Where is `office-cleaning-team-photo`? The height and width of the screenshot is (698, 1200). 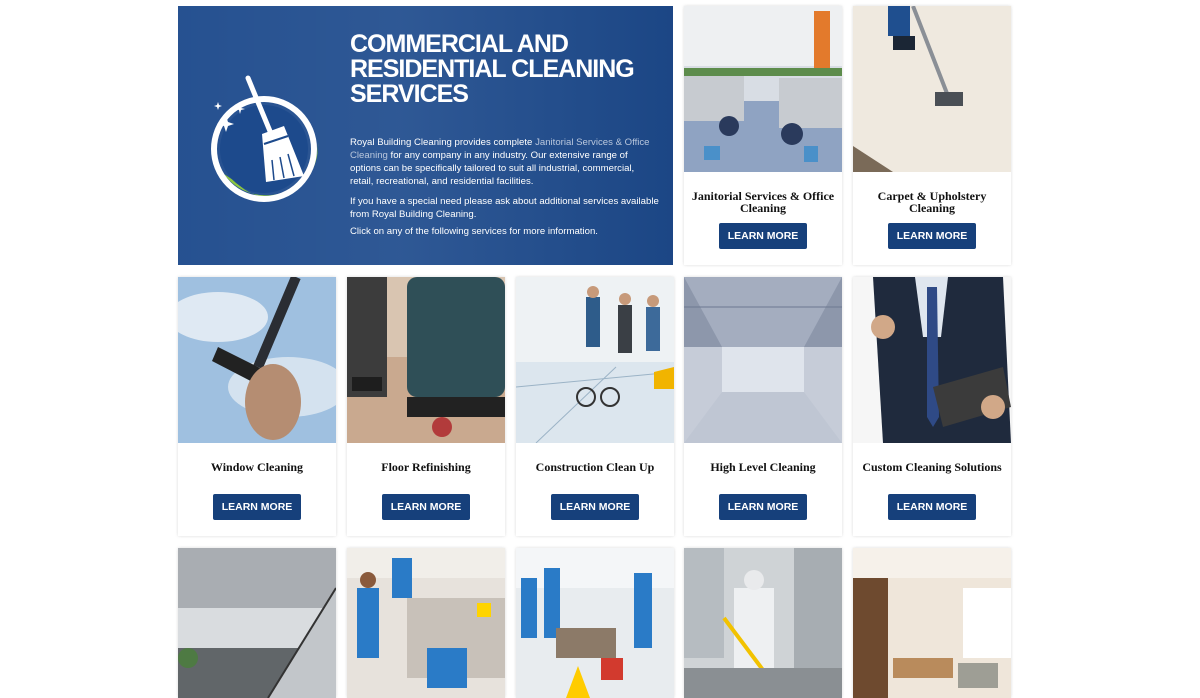
office-cleaning-team-photo is located at coordinates (595, 623).